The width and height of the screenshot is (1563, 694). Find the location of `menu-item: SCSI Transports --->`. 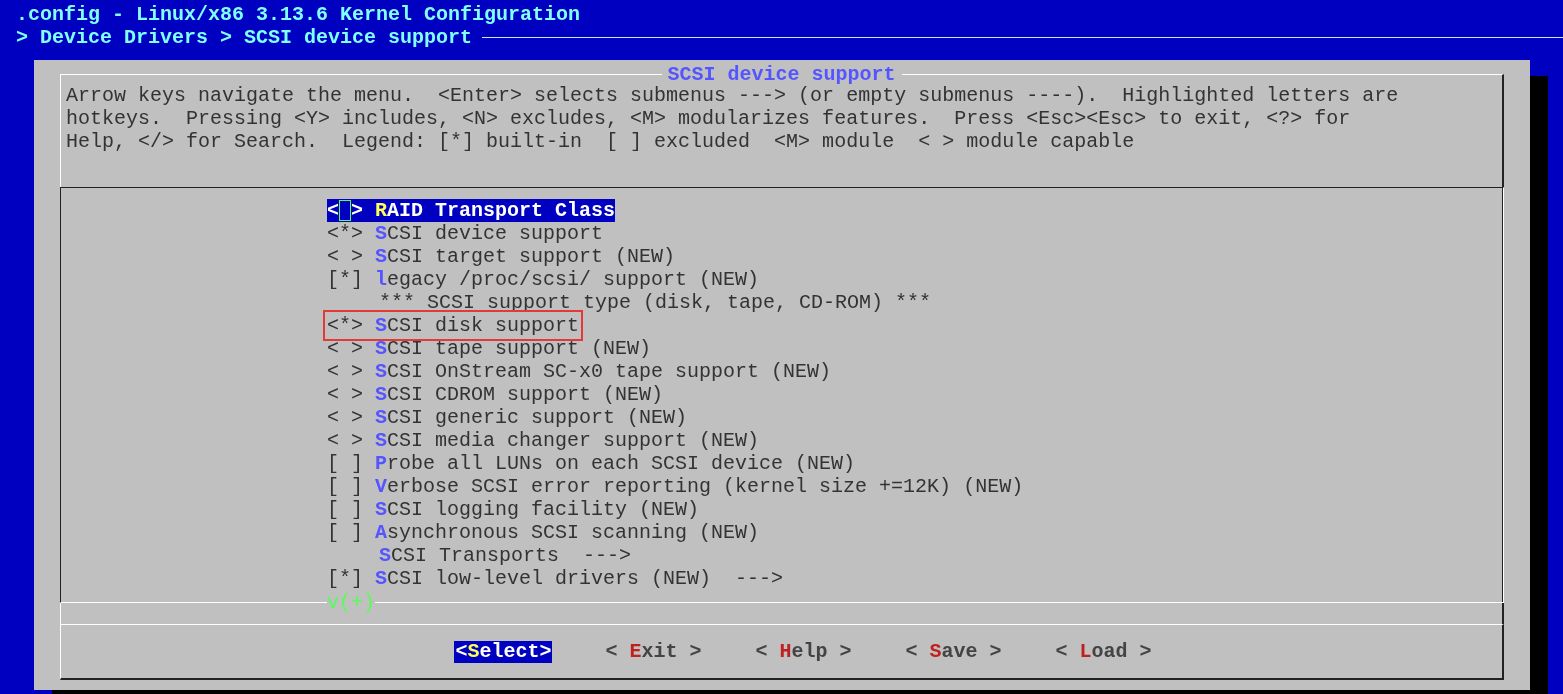

menu-item: SCSI Transports ---> is located at coordinates (505, 555).